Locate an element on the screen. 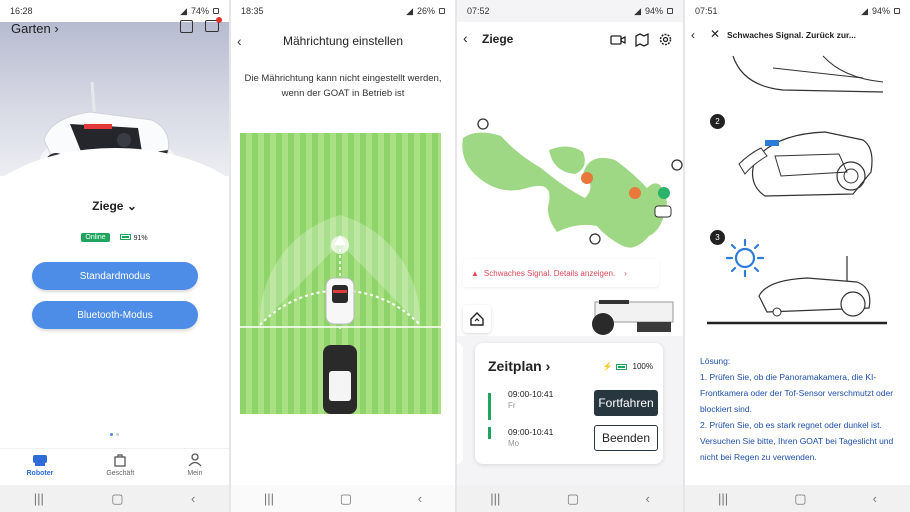 The image size is (910, 512). tab-roboter: Roboter is located at coordinates (39, 465).